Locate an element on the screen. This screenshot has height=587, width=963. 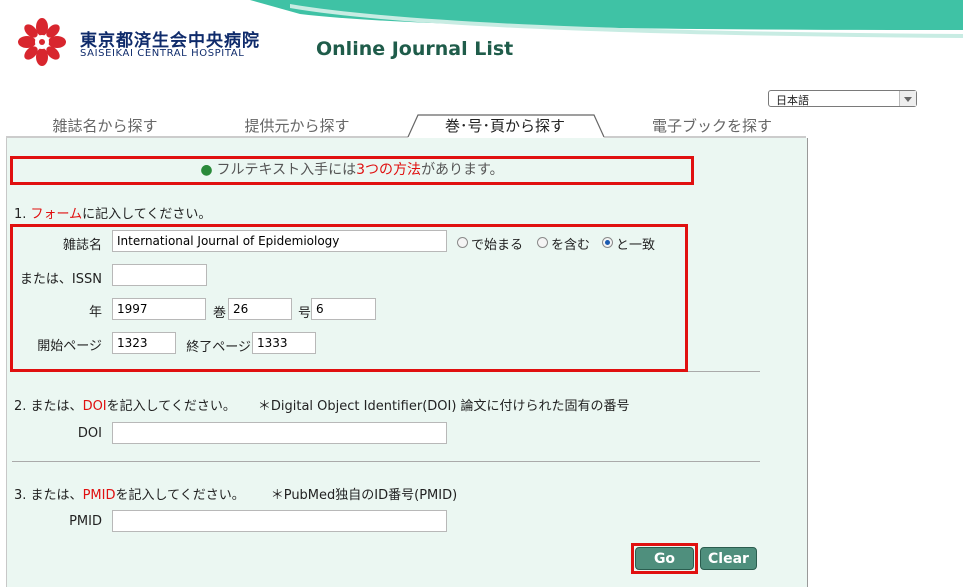
clear-button: Clear is located at coordinates (728, 558).